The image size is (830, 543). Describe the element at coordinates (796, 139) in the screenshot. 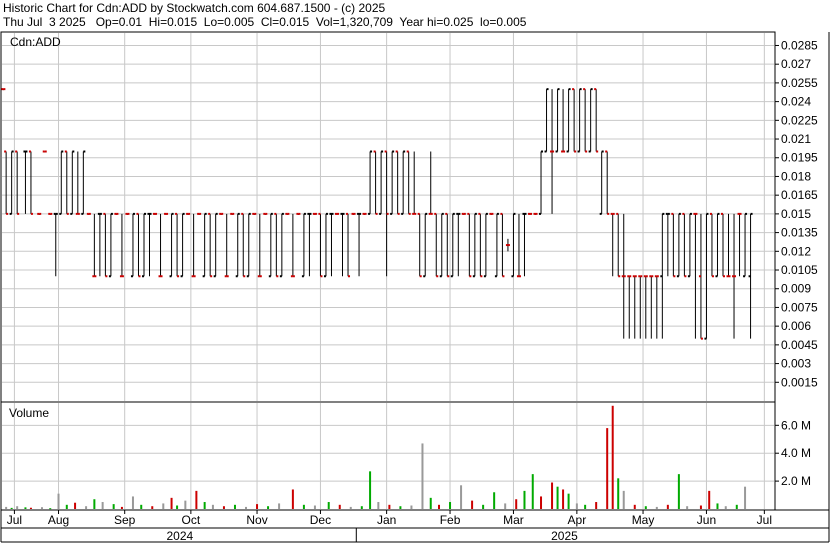

I see `price-tick-label: 0.021` at that location.